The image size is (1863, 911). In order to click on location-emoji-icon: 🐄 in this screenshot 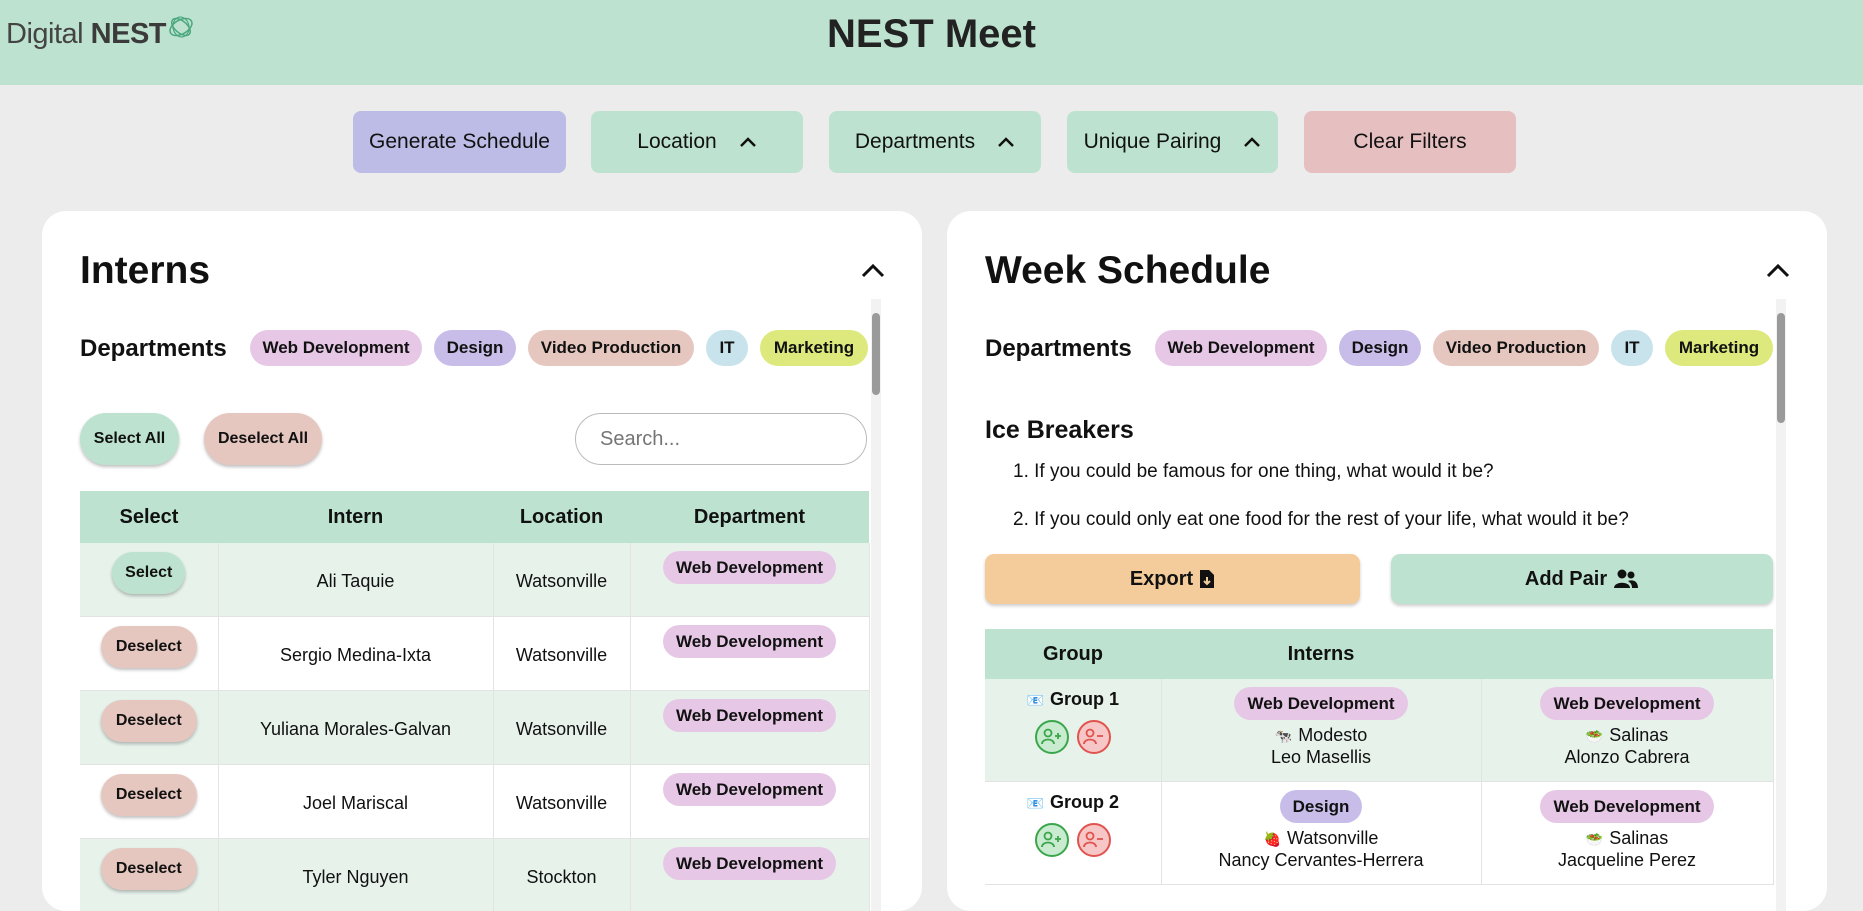, I will do `click(1283, 736)`.